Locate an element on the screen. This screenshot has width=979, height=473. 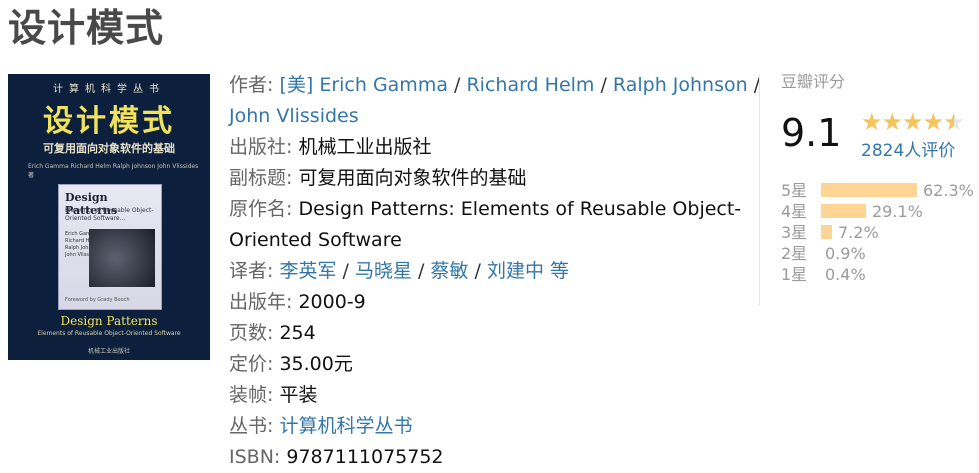
votes-link: 2824人评价 is located at coordinates (908, 148).